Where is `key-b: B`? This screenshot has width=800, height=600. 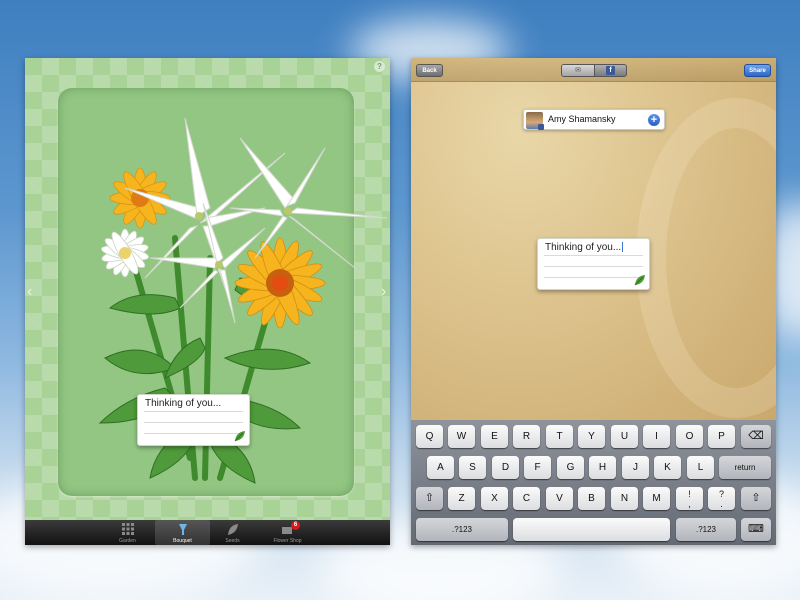
key-b: B is located at coordinates (591, 498).